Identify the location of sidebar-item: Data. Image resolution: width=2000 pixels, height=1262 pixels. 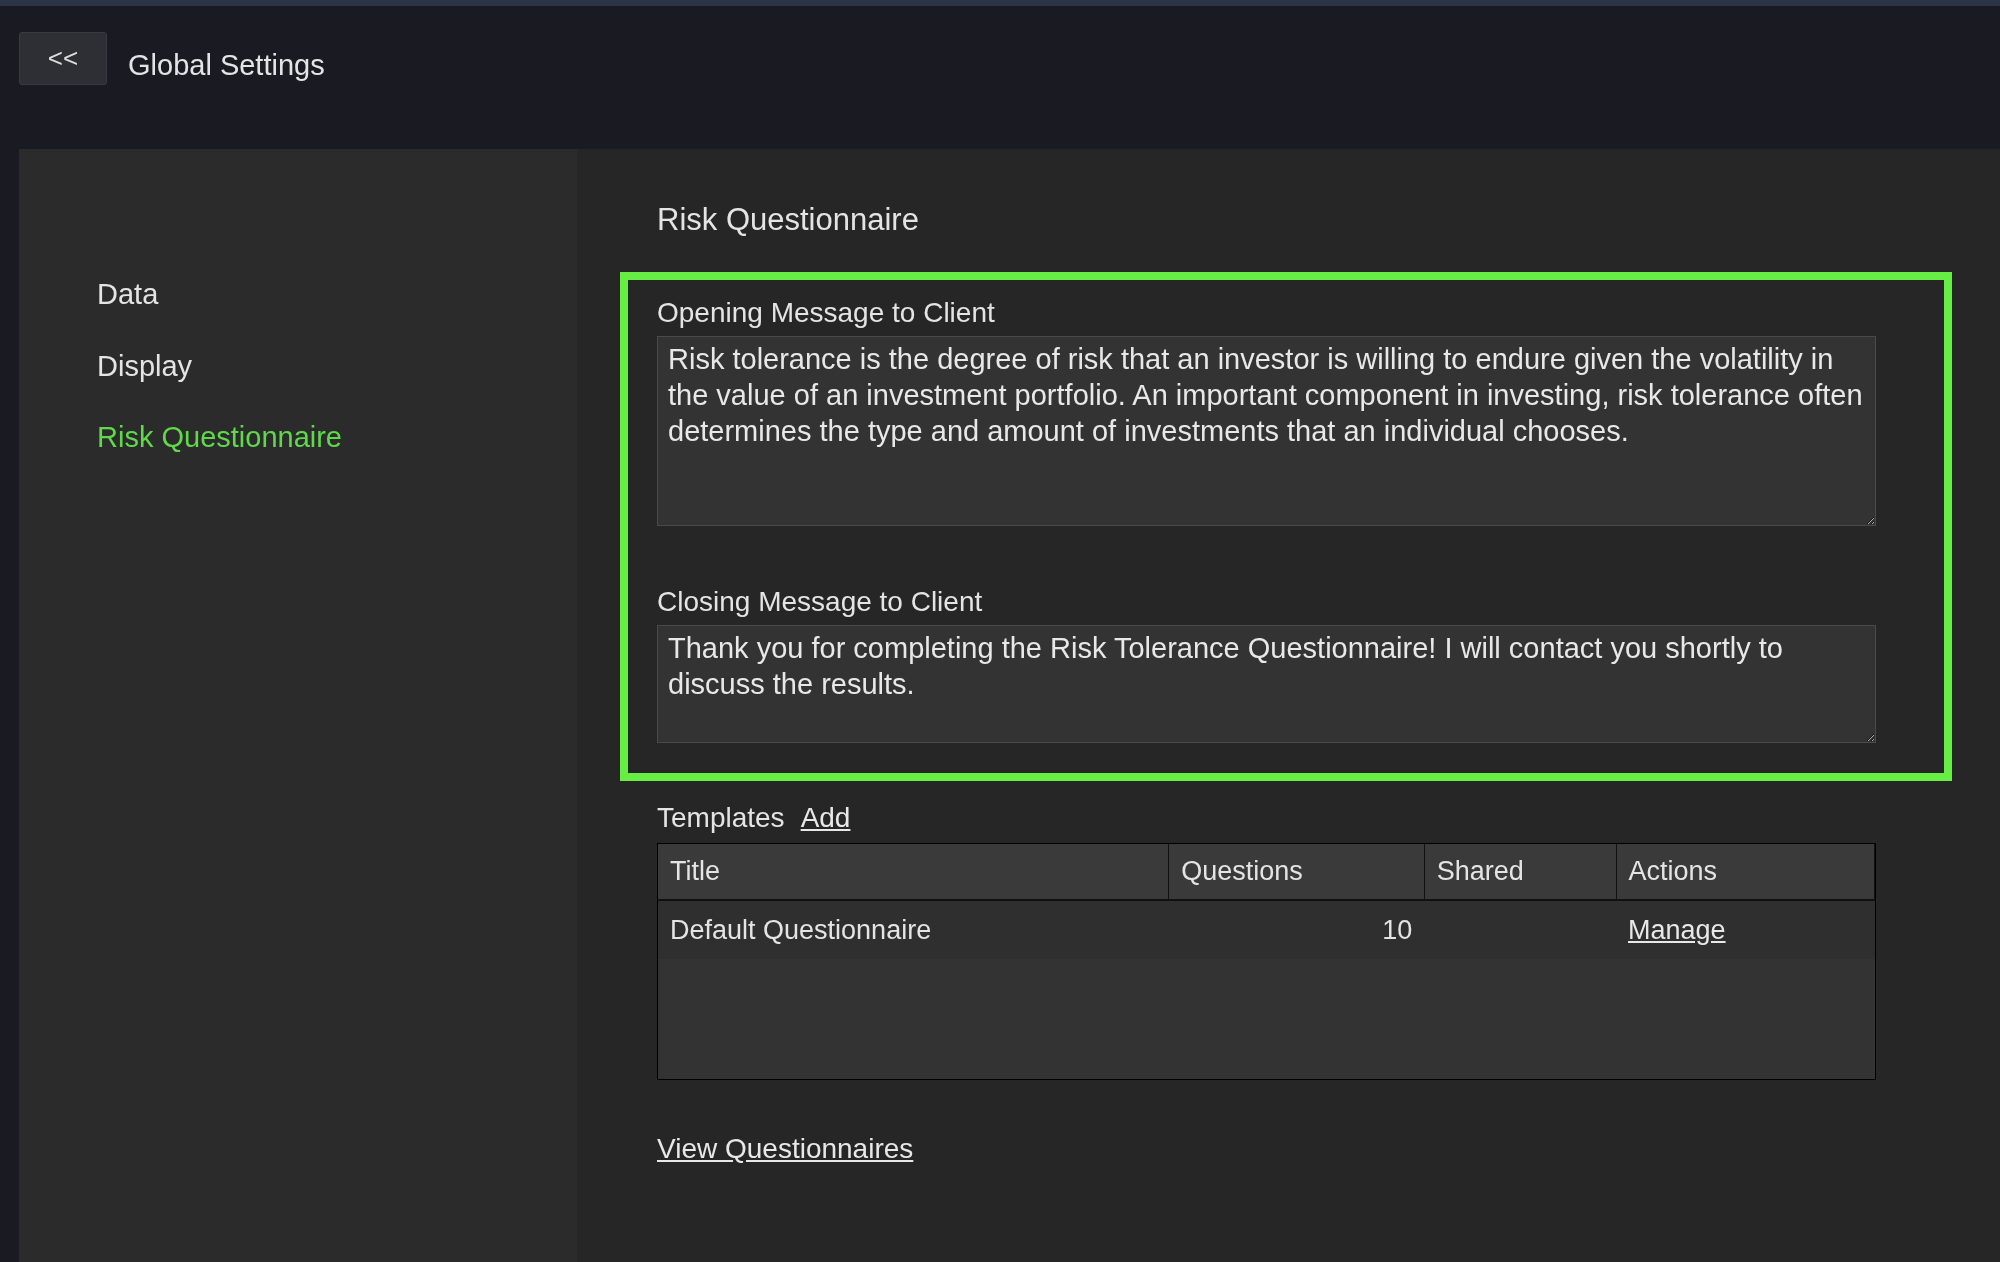
(327, 295).